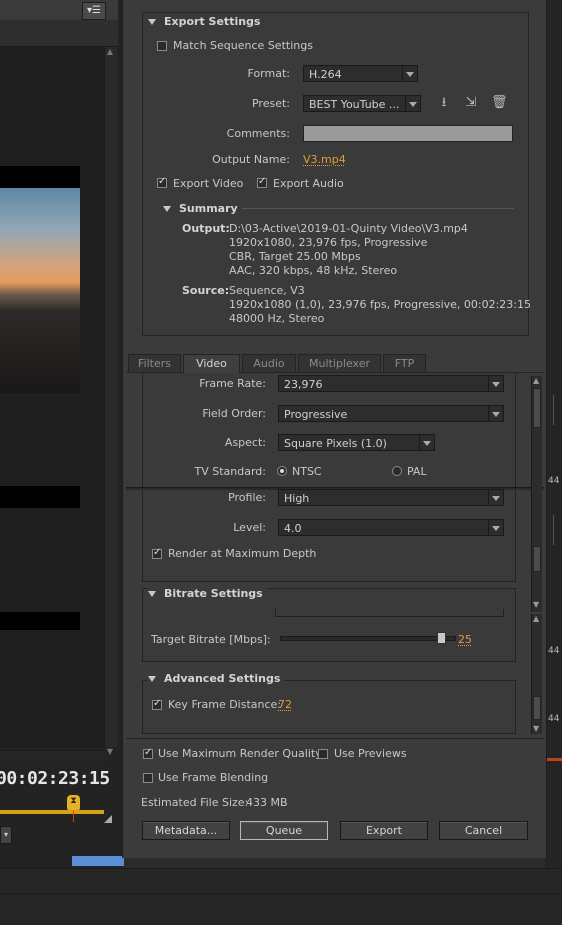  I want to click on import-preset-icon: ⇲, so click(471, 103).